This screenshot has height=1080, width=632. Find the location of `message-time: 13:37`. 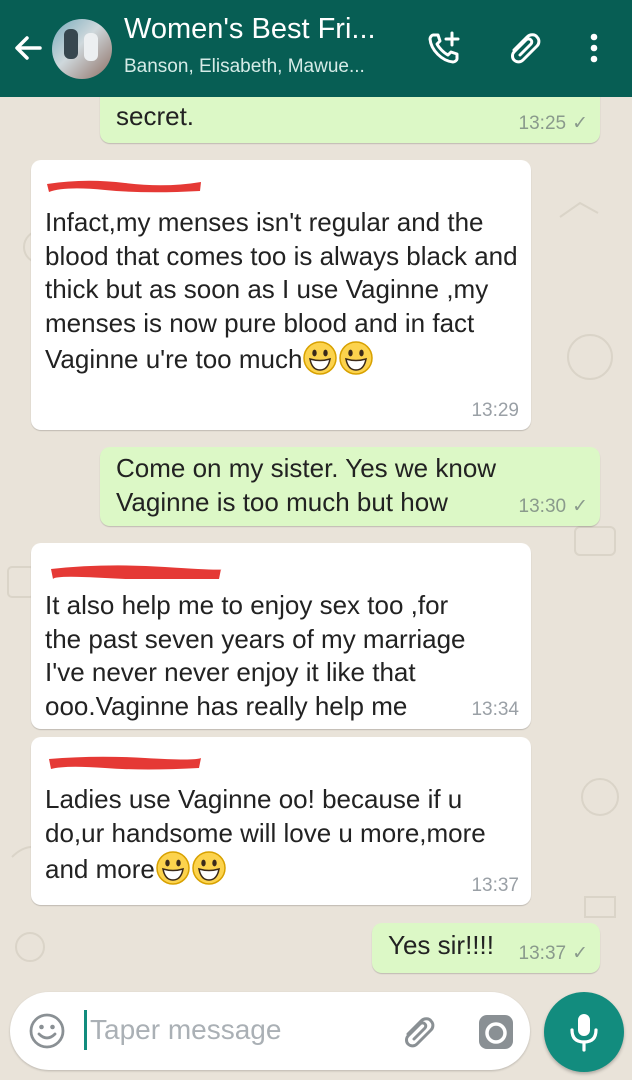

message-time: 13:37 is located at coordinates (495, 885).